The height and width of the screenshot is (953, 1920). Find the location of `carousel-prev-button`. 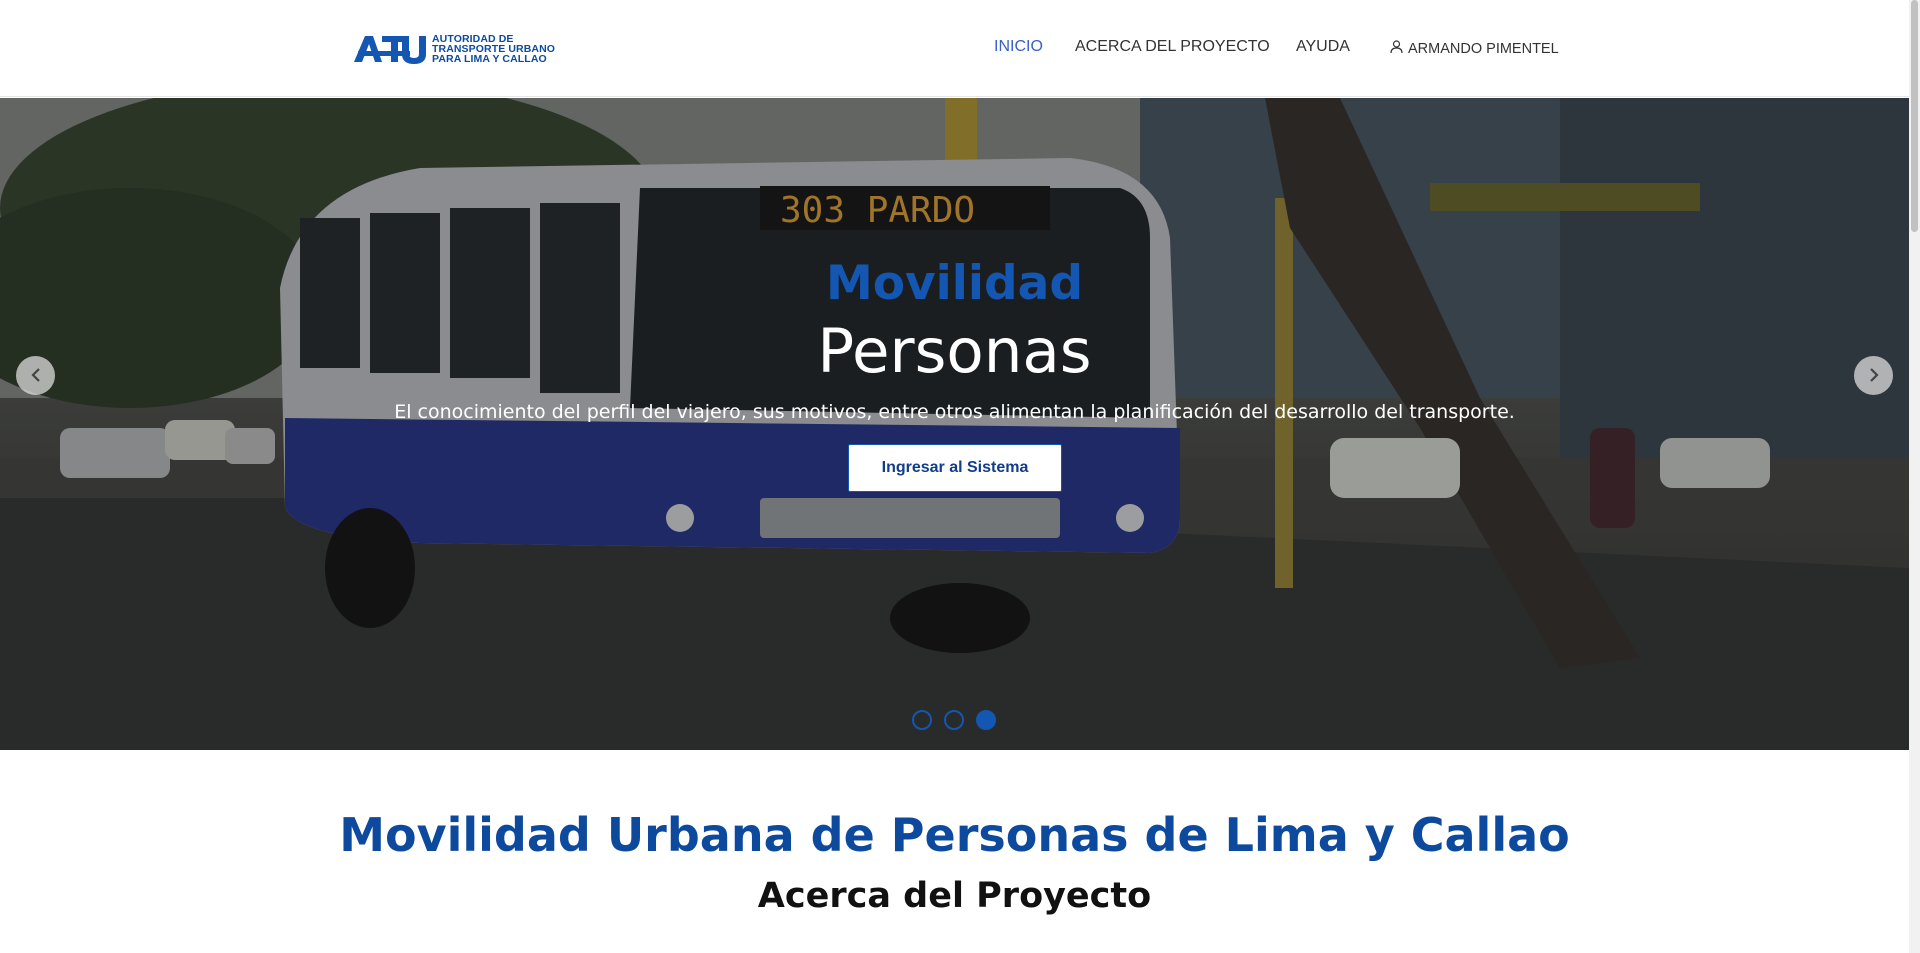

carousel-prev-button is located at coordinates (35, 375).